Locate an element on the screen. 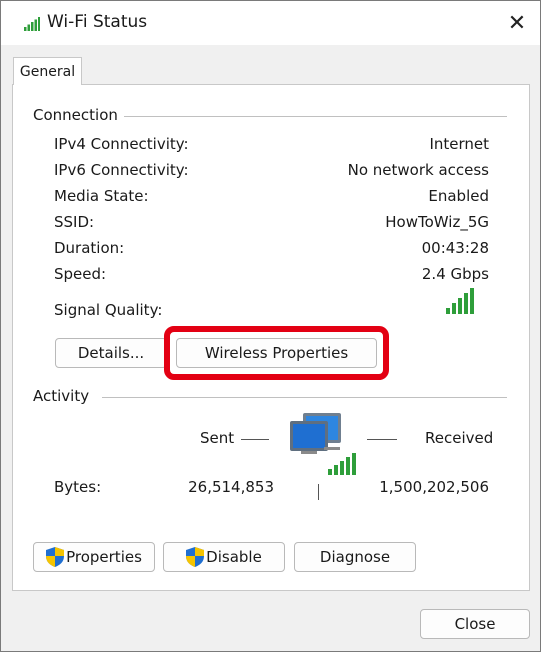 This screenshot has width=541, height=652. wifi-signal-icon is located at coordinates (32, 24).